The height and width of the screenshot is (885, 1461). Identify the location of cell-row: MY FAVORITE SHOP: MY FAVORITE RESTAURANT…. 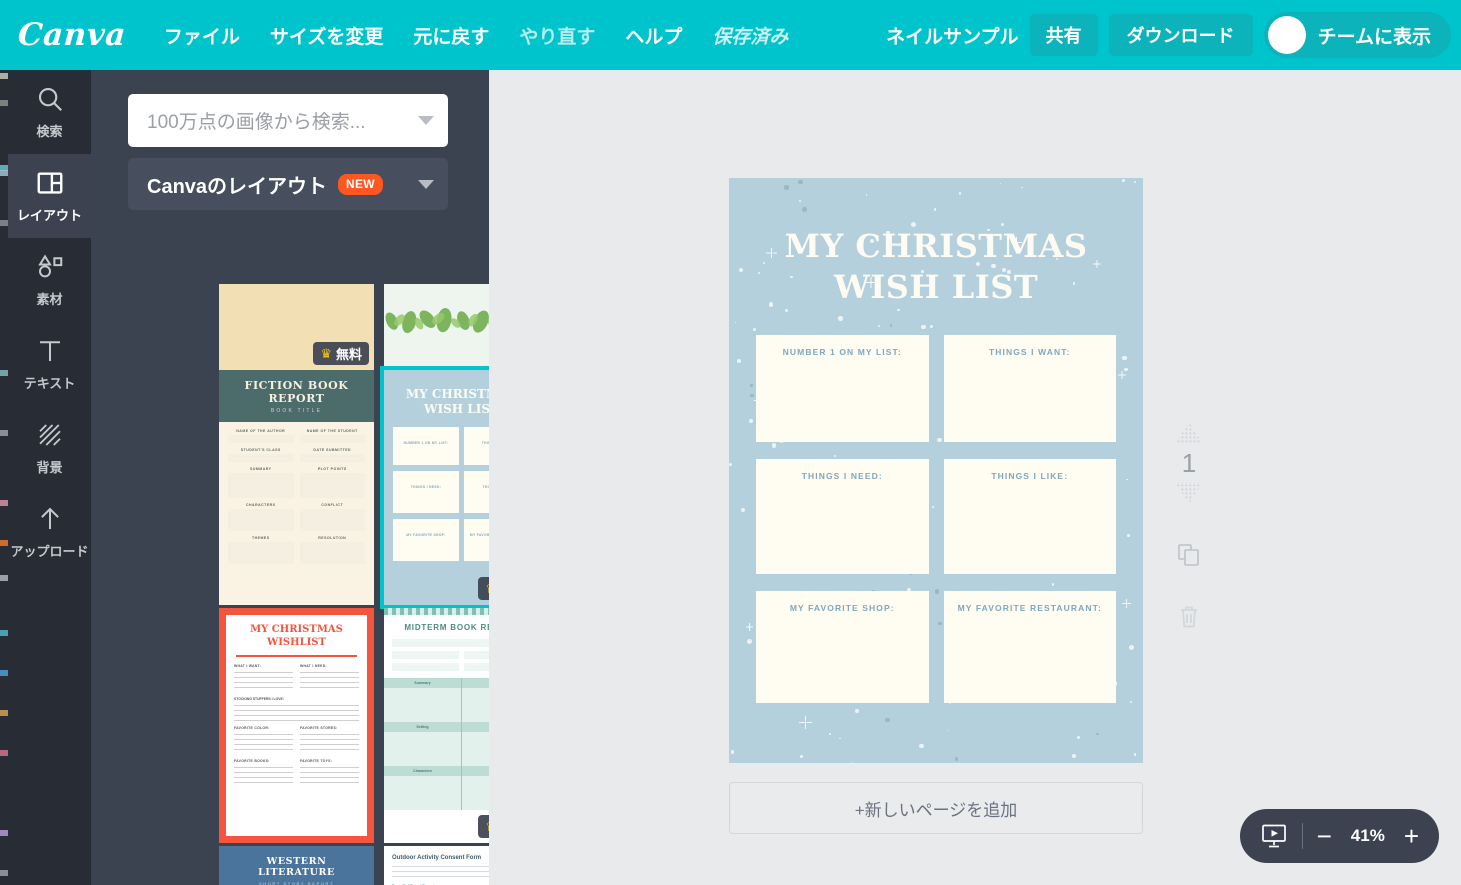
(936, 647).